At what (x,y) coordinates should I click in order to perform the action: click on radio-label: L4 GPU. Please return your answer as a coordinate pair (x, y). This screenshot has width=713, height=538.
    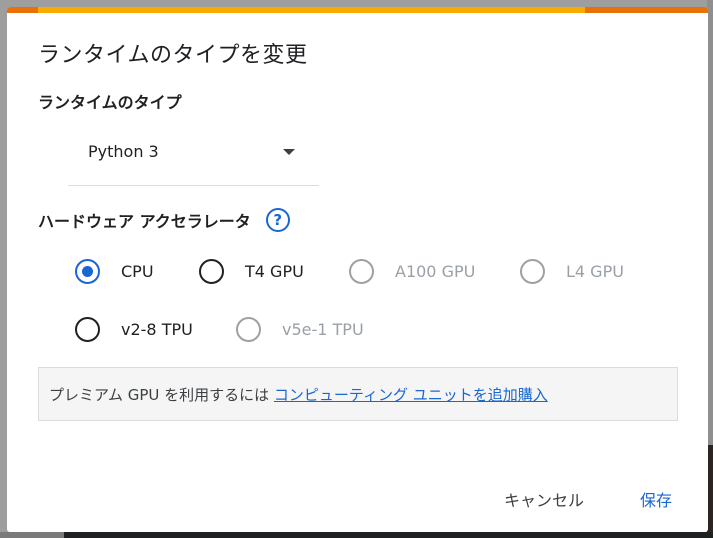
    Looking at the image, I should click on (595, 271).